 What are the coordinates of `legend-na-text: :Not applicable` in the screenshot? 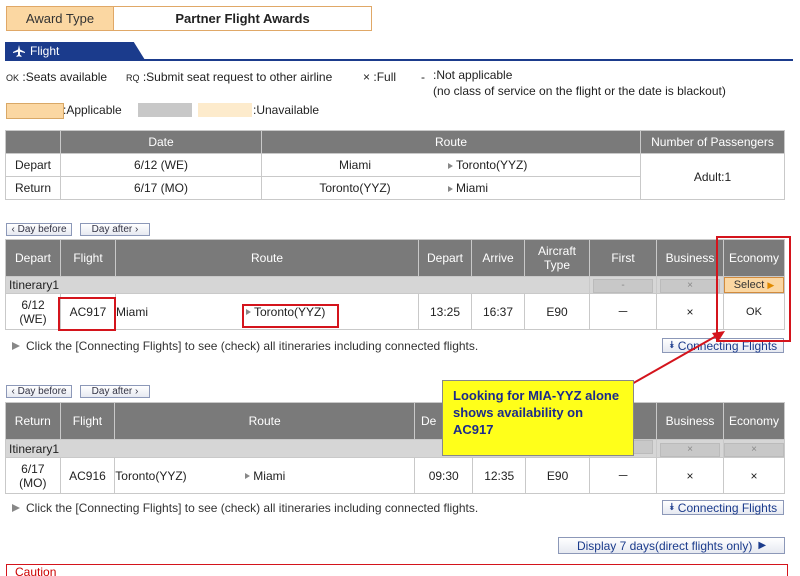 It's located at (473, 75).